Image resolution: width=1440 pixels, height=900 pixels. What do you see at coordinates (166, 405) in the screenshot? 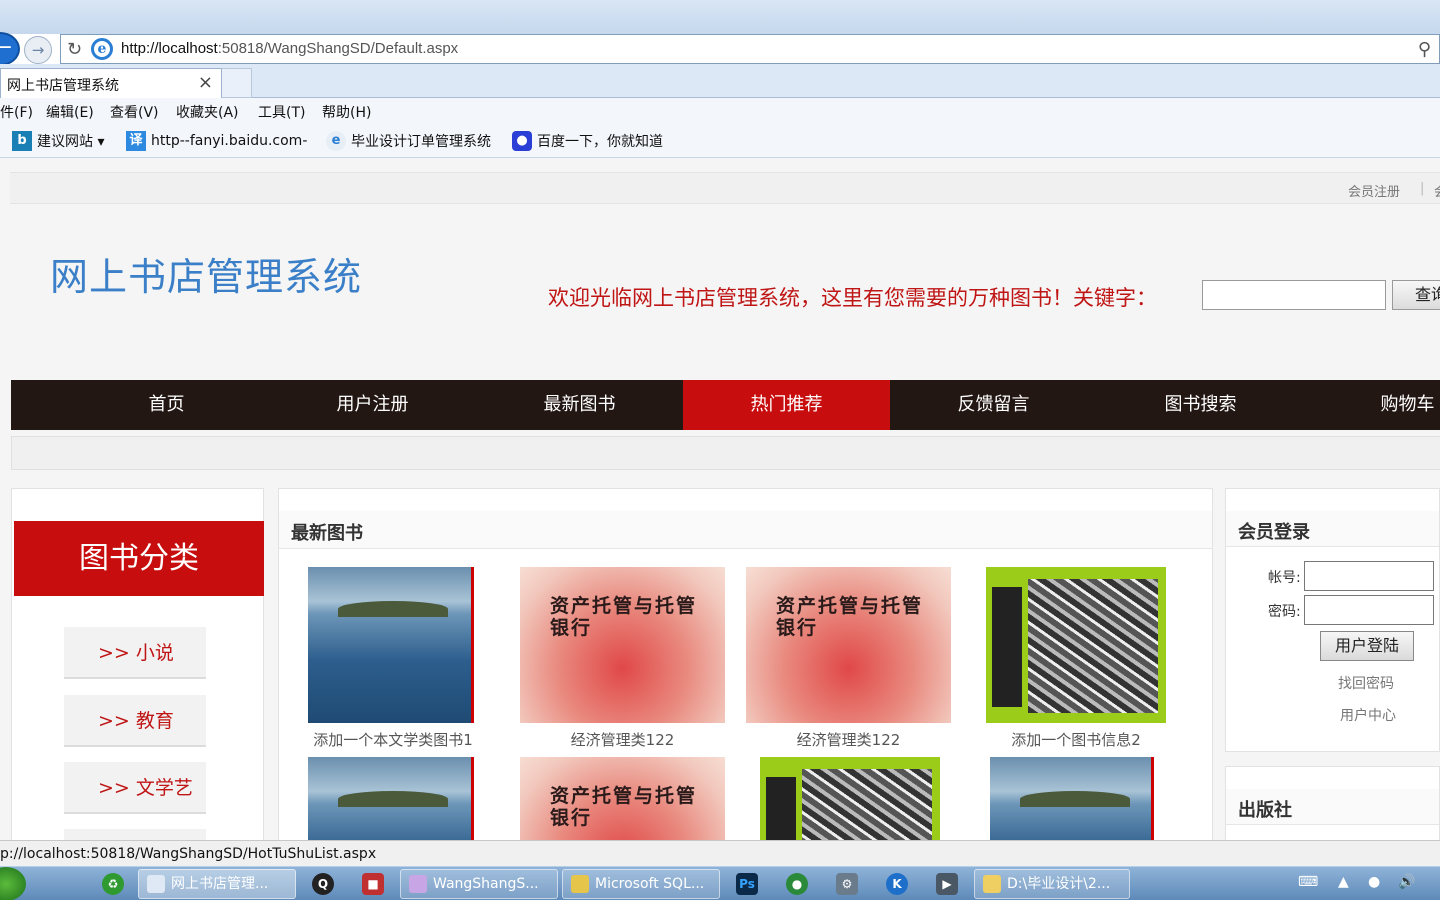
I see `nav-home: 首页` at bounding box center [166, 405].